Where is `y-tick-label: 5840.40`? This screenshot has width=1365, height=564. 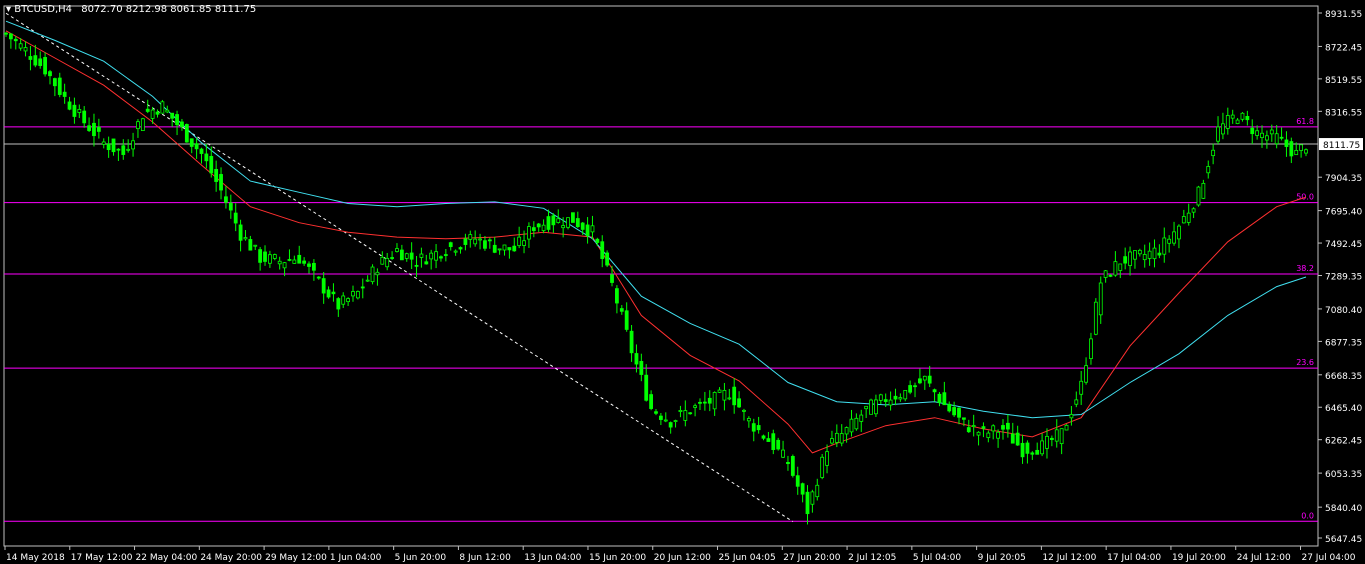
y-tick-label: 5840.40 is located at coordinates (1343, 509).